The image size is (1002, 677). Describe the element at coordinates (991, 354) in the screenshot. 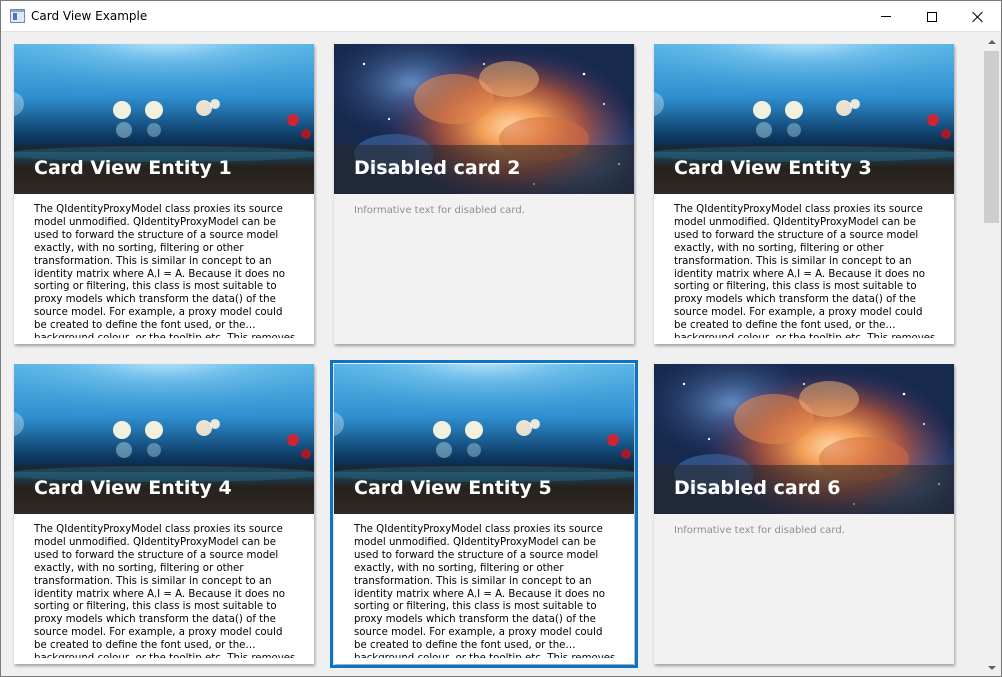

I see `vertical-scrollbar` at that location.